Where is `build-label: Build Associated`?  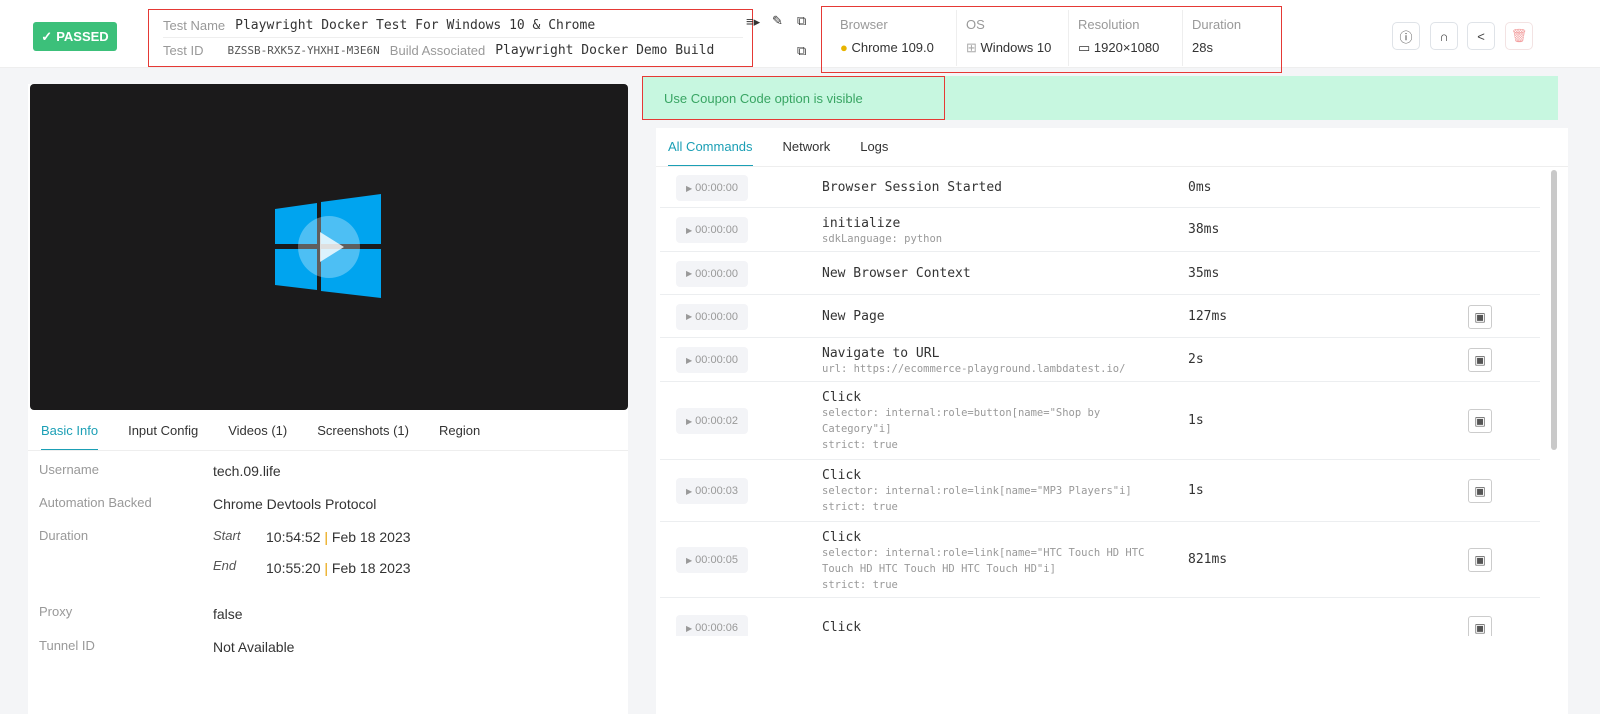
build-label: Build Associated is located at coordinates (437, 50).